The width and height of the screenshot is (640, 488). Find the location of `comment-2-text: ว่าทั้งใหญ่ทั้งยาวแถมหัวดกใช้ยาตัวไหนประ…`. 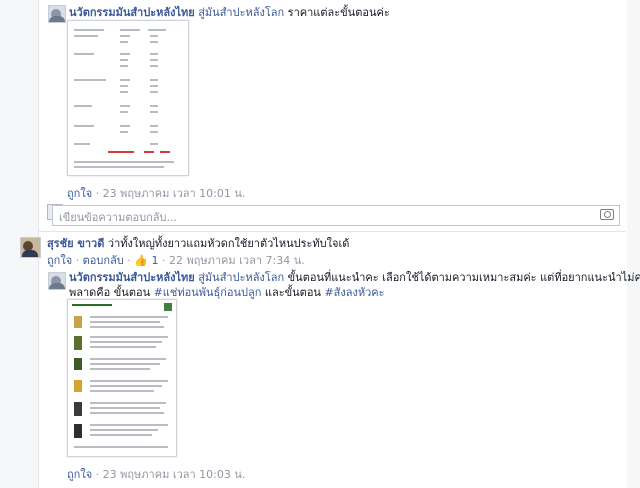

comment-2-text: ว่าทั้งใหญ่ทั้งยาวแถมหัวดกใช้ยาตัวไหนประ… is located at coordinates (228, 243).